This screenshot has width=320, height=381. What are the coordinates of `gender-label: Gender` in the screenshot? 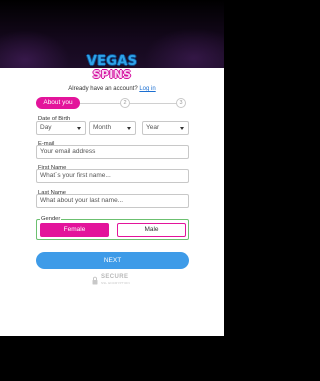 It's located at (51, 219).